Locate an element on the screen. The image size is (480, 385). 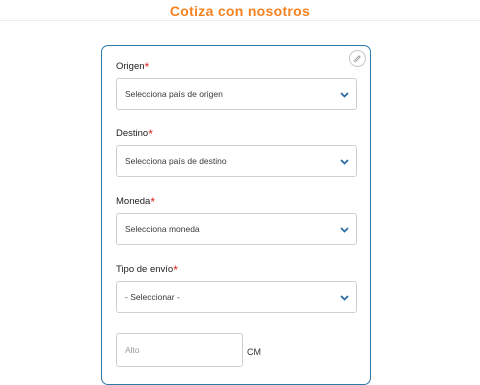
alto-input: Alto is located at coordinates (179, 350).